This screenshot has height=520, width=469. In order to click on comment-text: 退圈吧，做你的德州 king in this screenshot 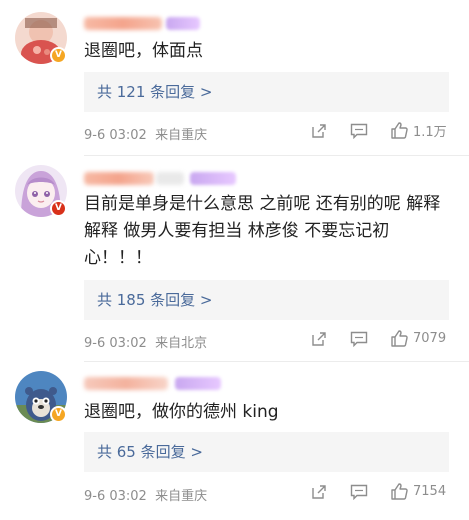, I will do `click(181, 412)`.